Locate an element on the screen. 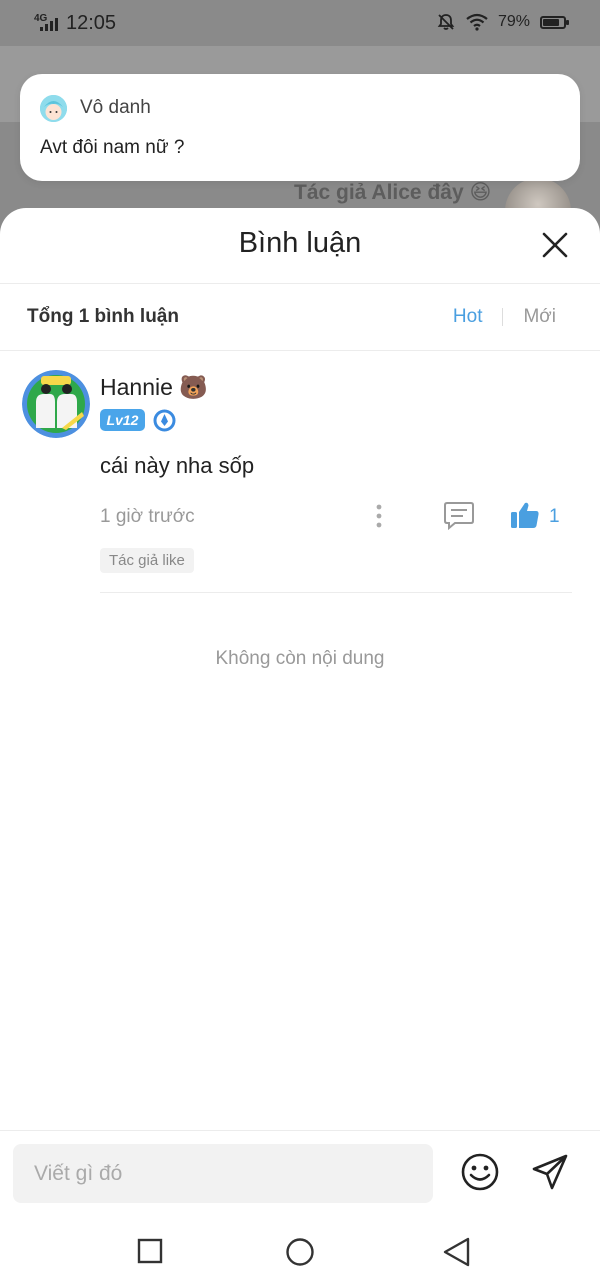 Image resolution: width=600 pixels, height=1287 pixels. battery-icon is located at coordinates (554, 22).